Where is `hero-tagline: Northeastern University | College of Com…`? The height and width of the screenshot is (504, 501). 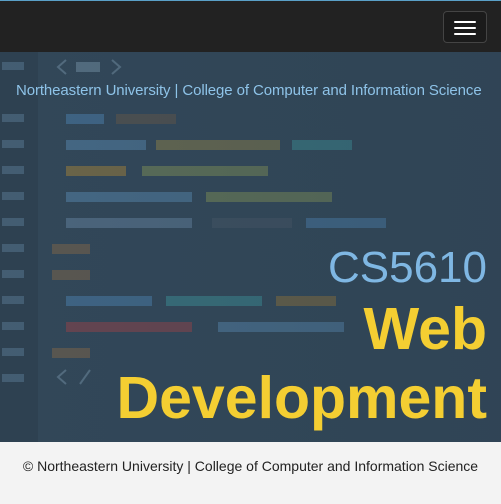 hero-tagline: Northeastern University | College of Com… is located at coordinates (249, 90).